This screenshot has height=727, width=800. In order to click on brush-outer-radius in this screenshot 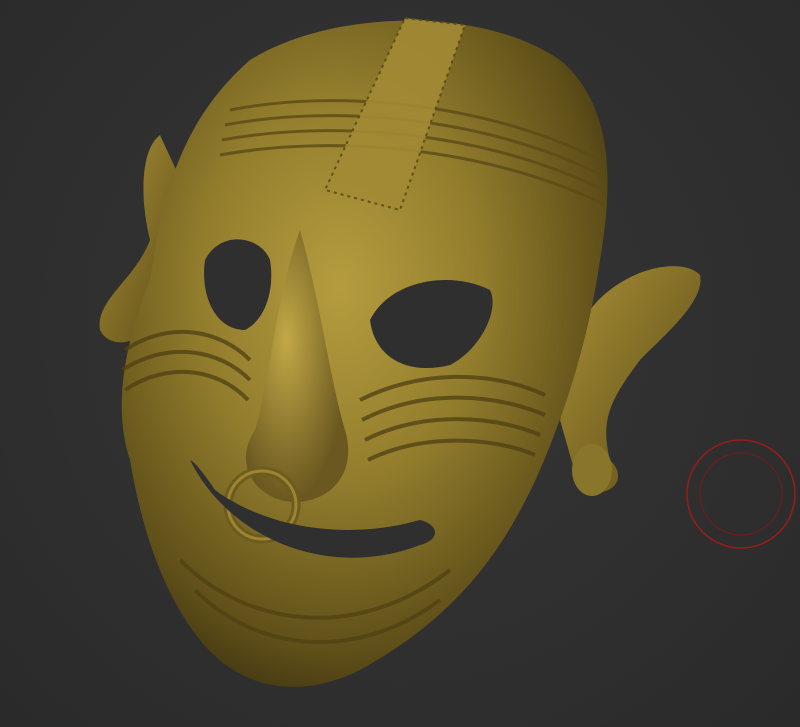, I will do `click(741, 494)`.